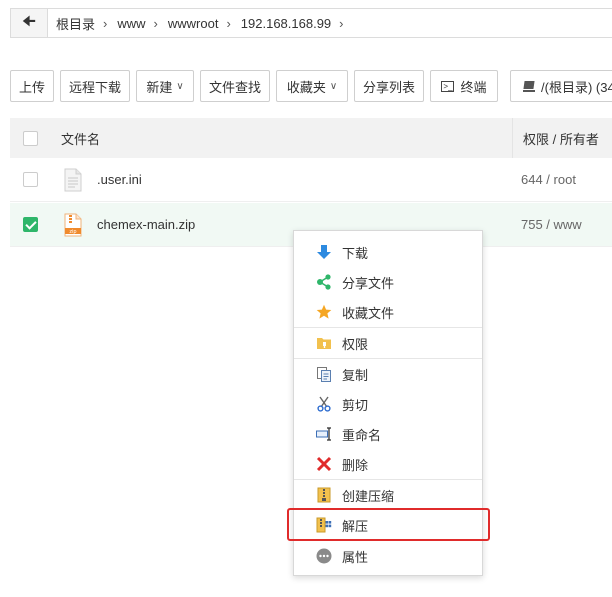  What do you see at coordinates (388, 434) in the screenshot?
I see `menu-item-rename: 重命名` at bounding box center [388, 434].